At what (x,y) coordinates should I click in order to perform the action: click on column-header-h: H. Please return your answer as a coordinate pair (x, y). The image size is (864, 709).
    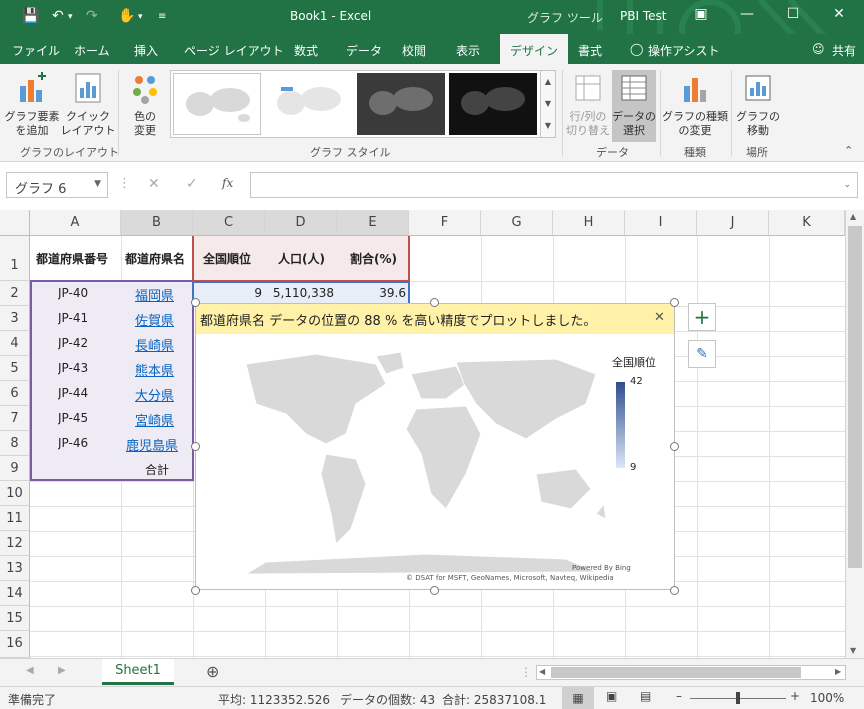
    Looking at the image, I should click on (589, 223).